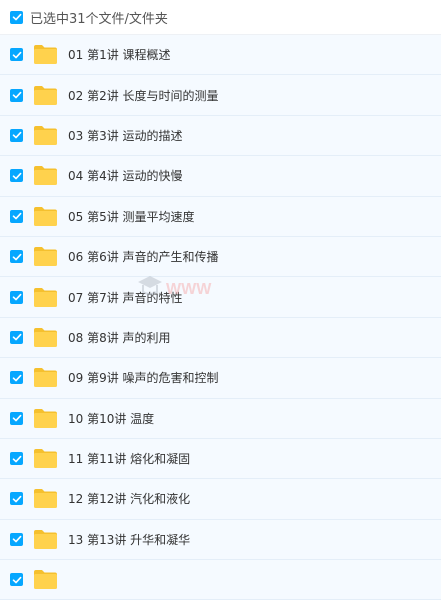 The image size is (441, 600). Describe the element at coordinates (143, 95) in the screenshot. I see `file-name: 02 第2讲 长度与时间的测量` at that location.